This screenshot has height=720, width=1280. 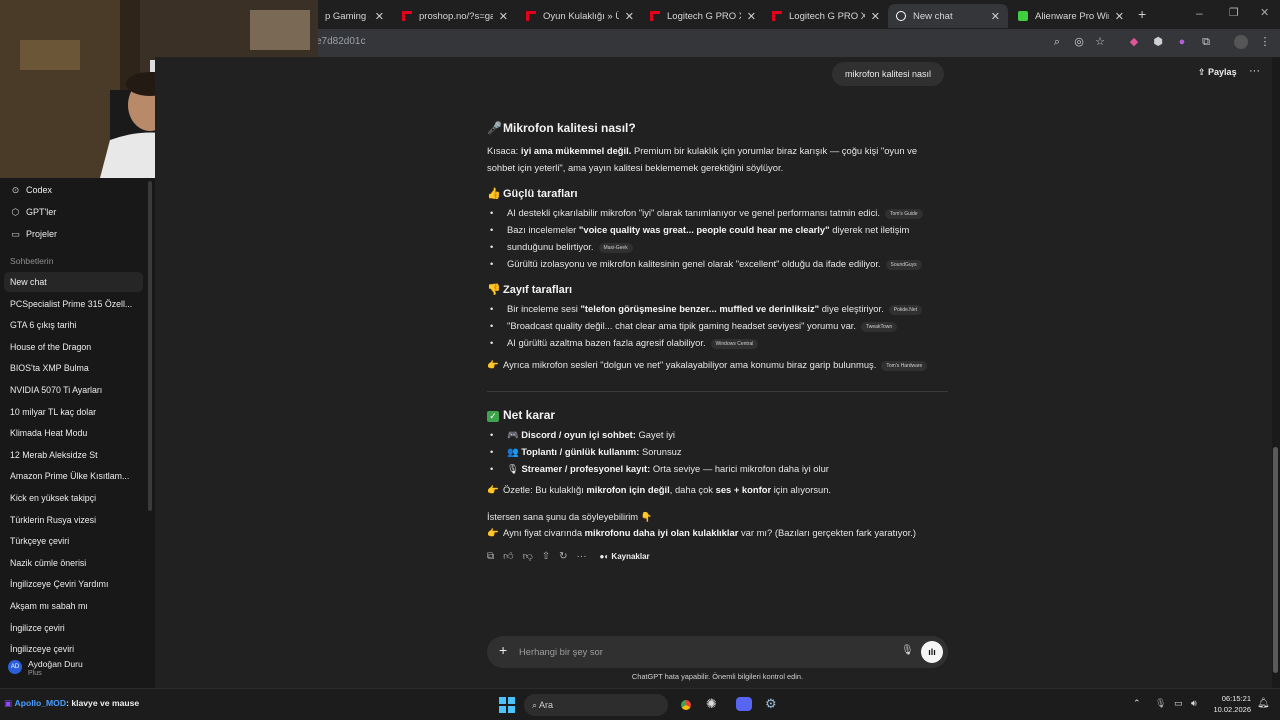 I want to click on sidebar-chat-item: 12 Merab Aleksidze St, so click(x=73, y=455).